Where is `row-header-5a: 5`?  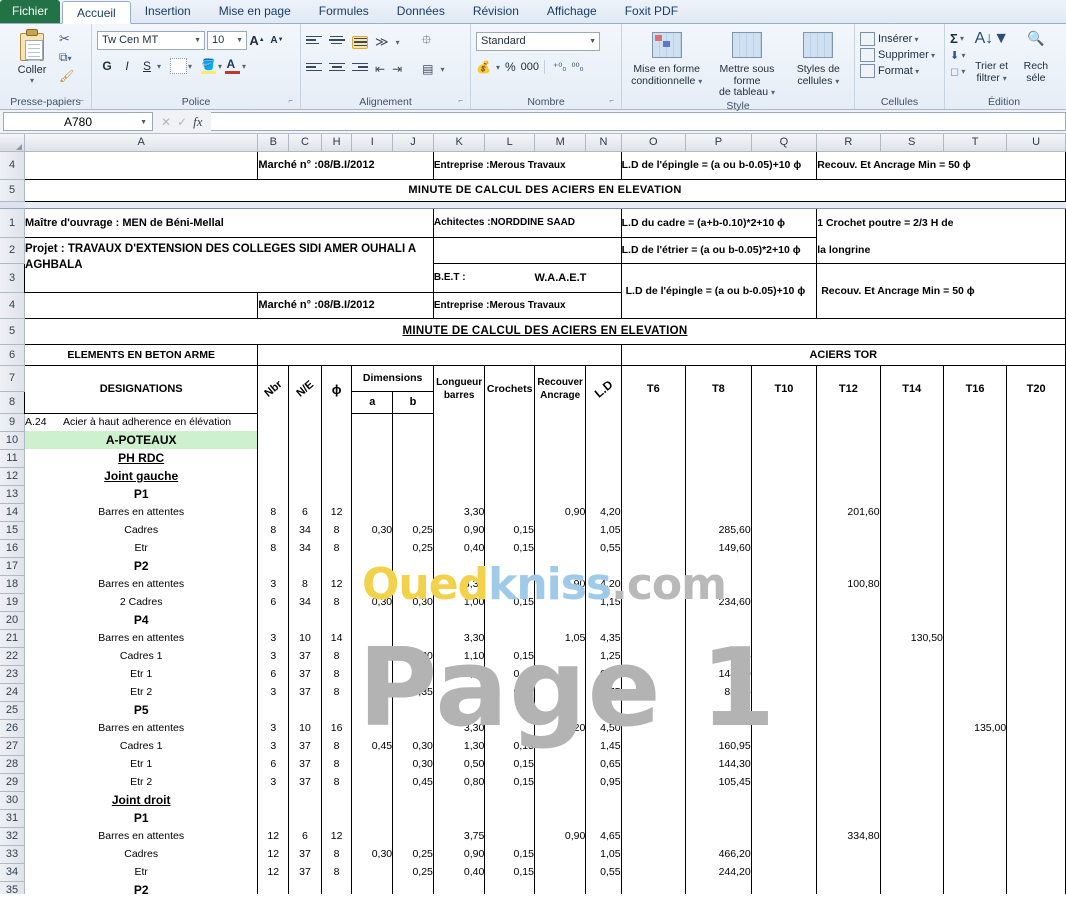 row-header-5a: 5 is located at coordinates (13, 190).